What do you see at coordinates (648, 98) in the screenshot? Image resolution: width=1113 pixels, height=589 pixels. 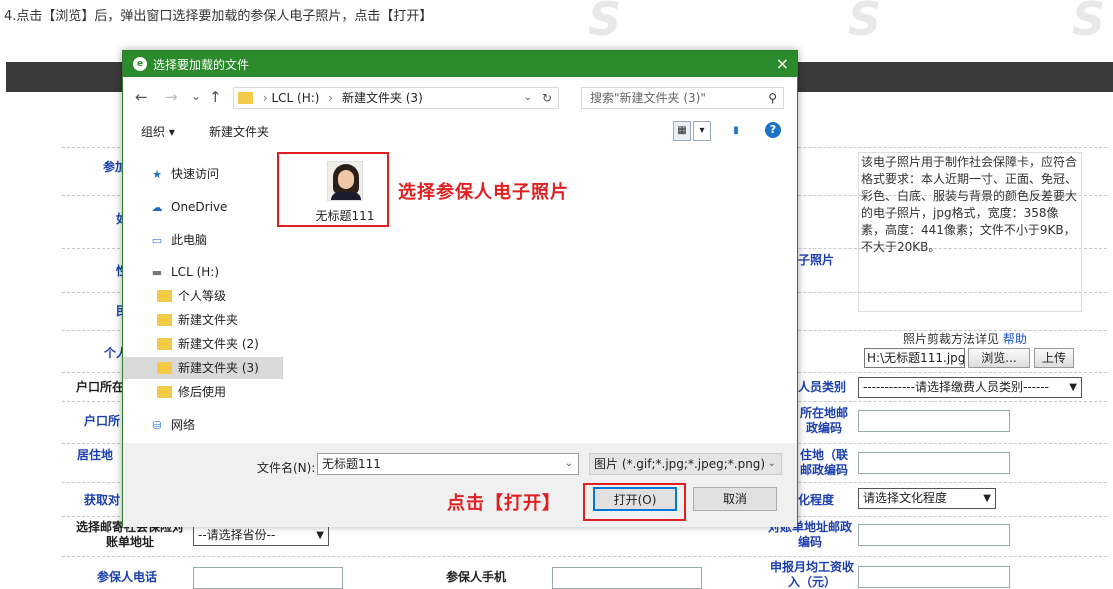 I see `search-placeholder: 搜索"新建文件夹 (3)"` at bounding box center [648, 98].